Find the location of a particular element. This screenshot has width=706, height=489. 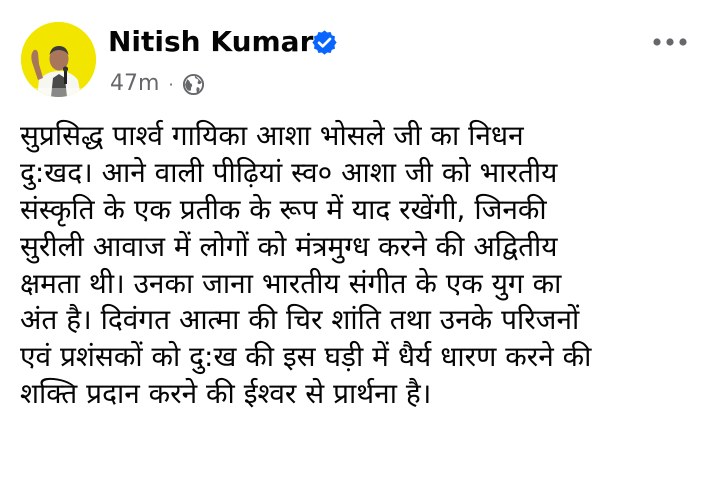

post-meta: 47m · is located at coordinates (157, 84).